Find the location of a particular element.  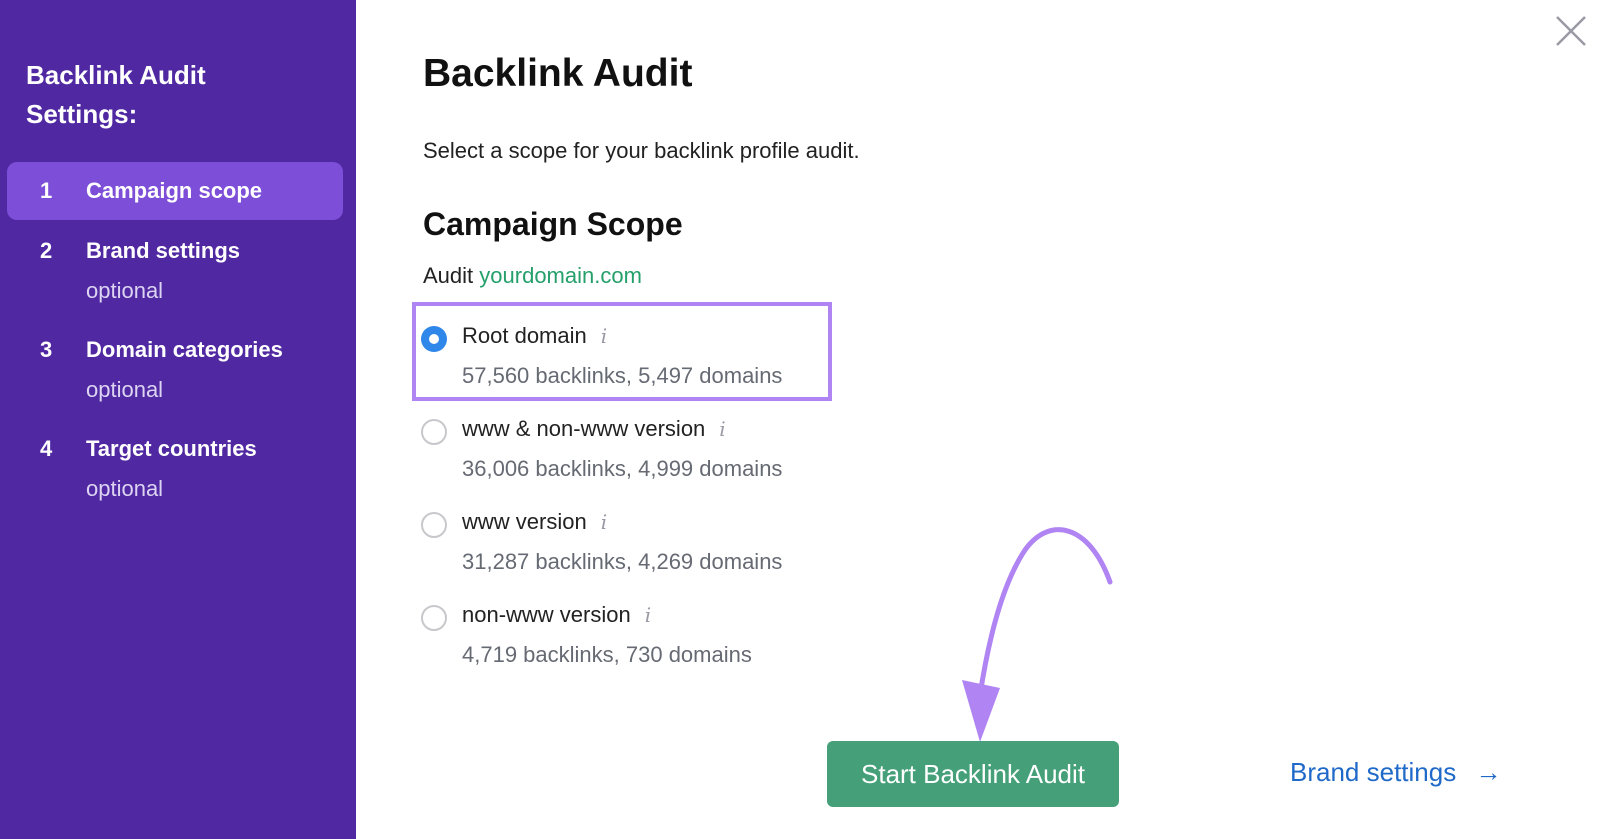

start-backlink-audit-button: Start Backlink Audit is located at coordinates (973, 774).